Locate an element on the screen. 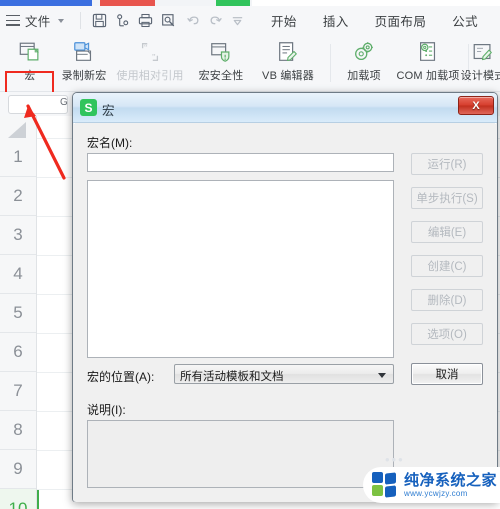 Image resolution: width=500 pixels, height=509 pixels. tab-start: 开始 is located at coordinates (284, 20).